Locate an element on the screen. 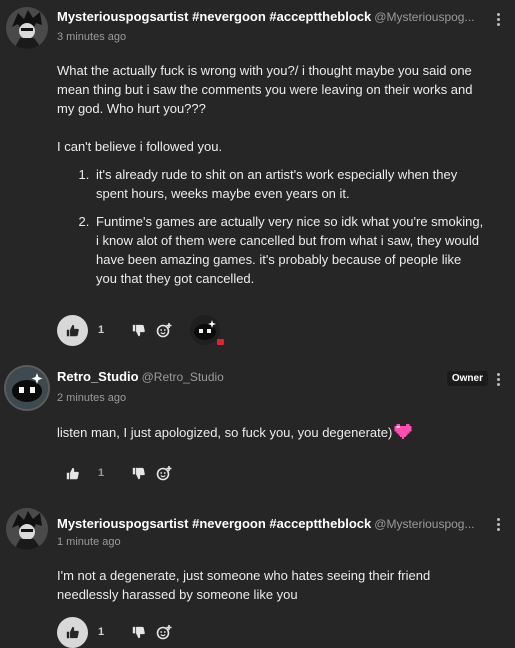  timestamp: 2 minutes ago is located at coordinates (92, 398).